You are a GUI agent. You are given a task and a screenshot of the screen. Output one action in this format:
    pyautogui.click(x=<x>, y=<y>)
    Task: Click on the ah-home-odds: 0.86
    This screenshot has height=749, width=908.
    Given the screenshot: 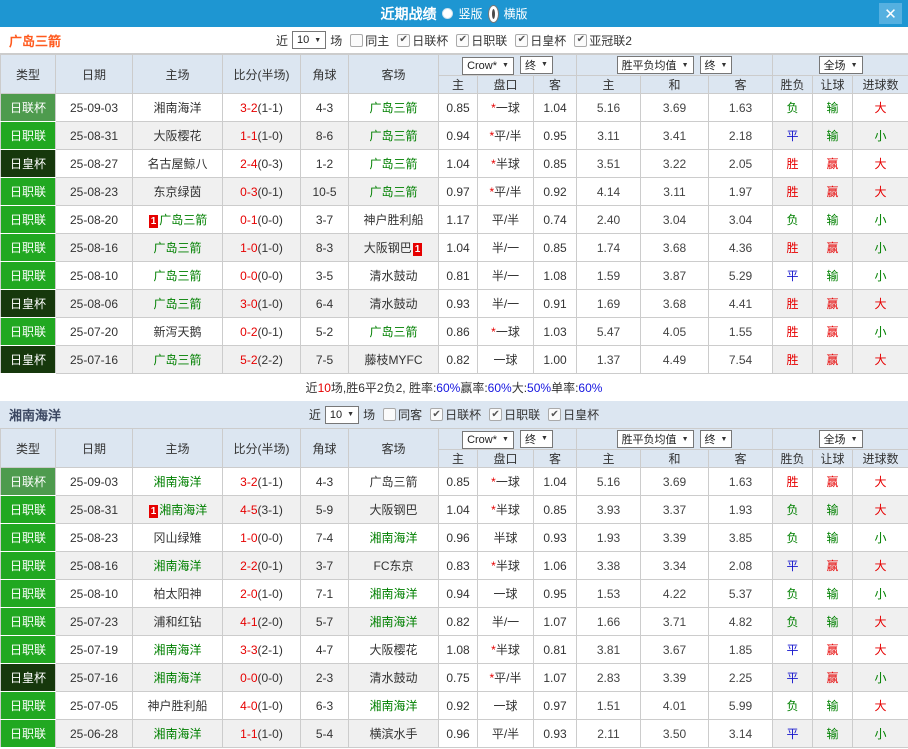 What is the action you would take?
    pyautogui.click(x=458, y=331)
    